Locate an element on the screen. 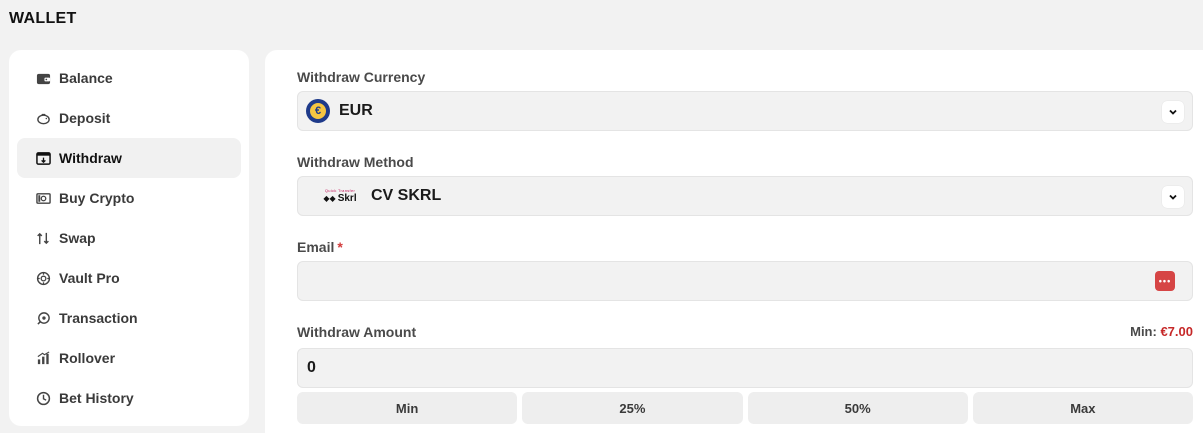 This screenshot has height=433, width=1203. rollover-icon is located at coordinates (43, 358).